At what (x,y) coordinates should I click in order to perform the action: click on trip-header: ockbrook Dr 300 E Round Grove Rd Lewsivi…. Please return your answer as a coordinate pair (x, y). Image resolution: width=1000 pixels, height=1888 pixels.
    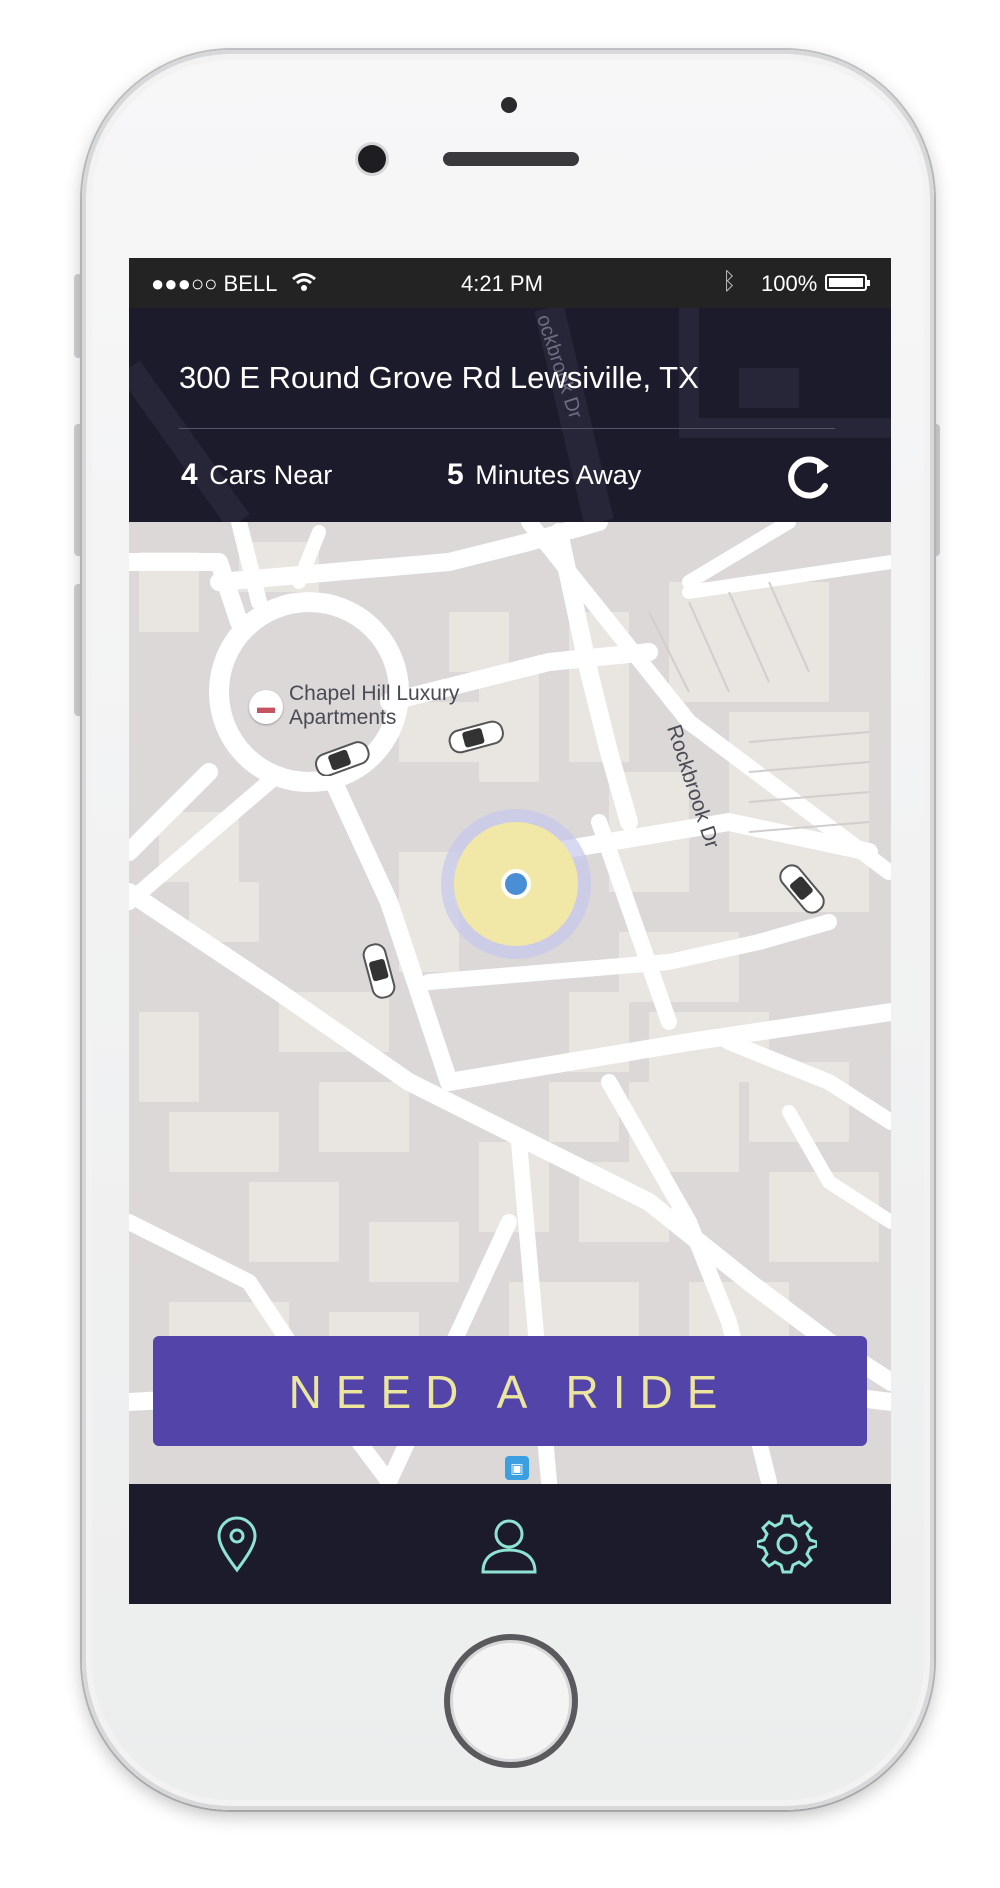
    Looking at the image, I should click on (510, 415).